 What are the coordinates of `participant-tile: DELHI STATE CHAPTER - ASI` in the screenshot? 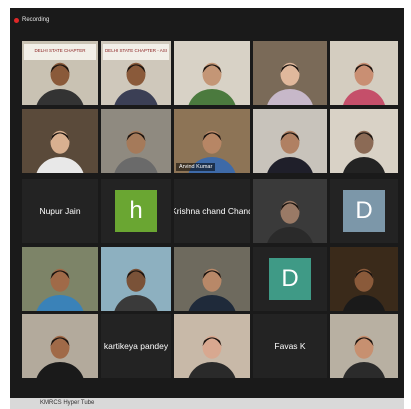 It's located at (136, 73).